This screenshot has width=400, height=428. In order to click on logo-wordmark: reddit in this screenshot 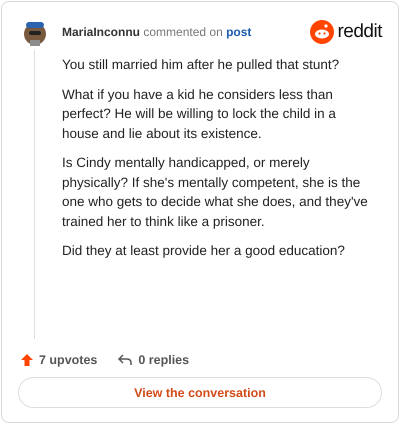, I will do `click(359, 32)`.